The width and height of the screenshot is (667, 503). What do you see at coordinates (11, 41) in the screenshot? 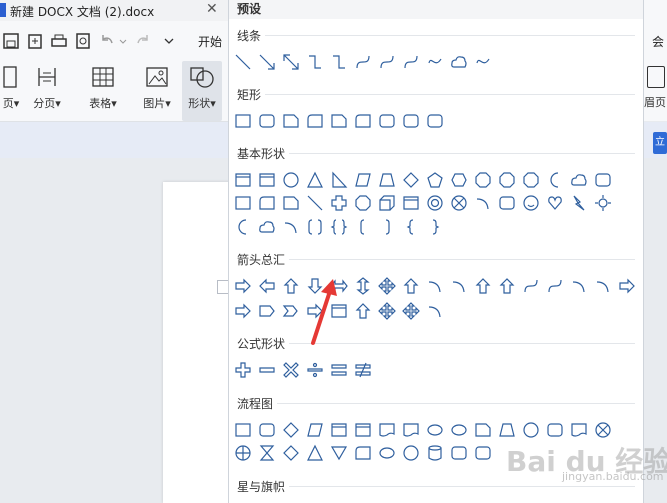
I see `save-icon` at bounding box center [11, 41].